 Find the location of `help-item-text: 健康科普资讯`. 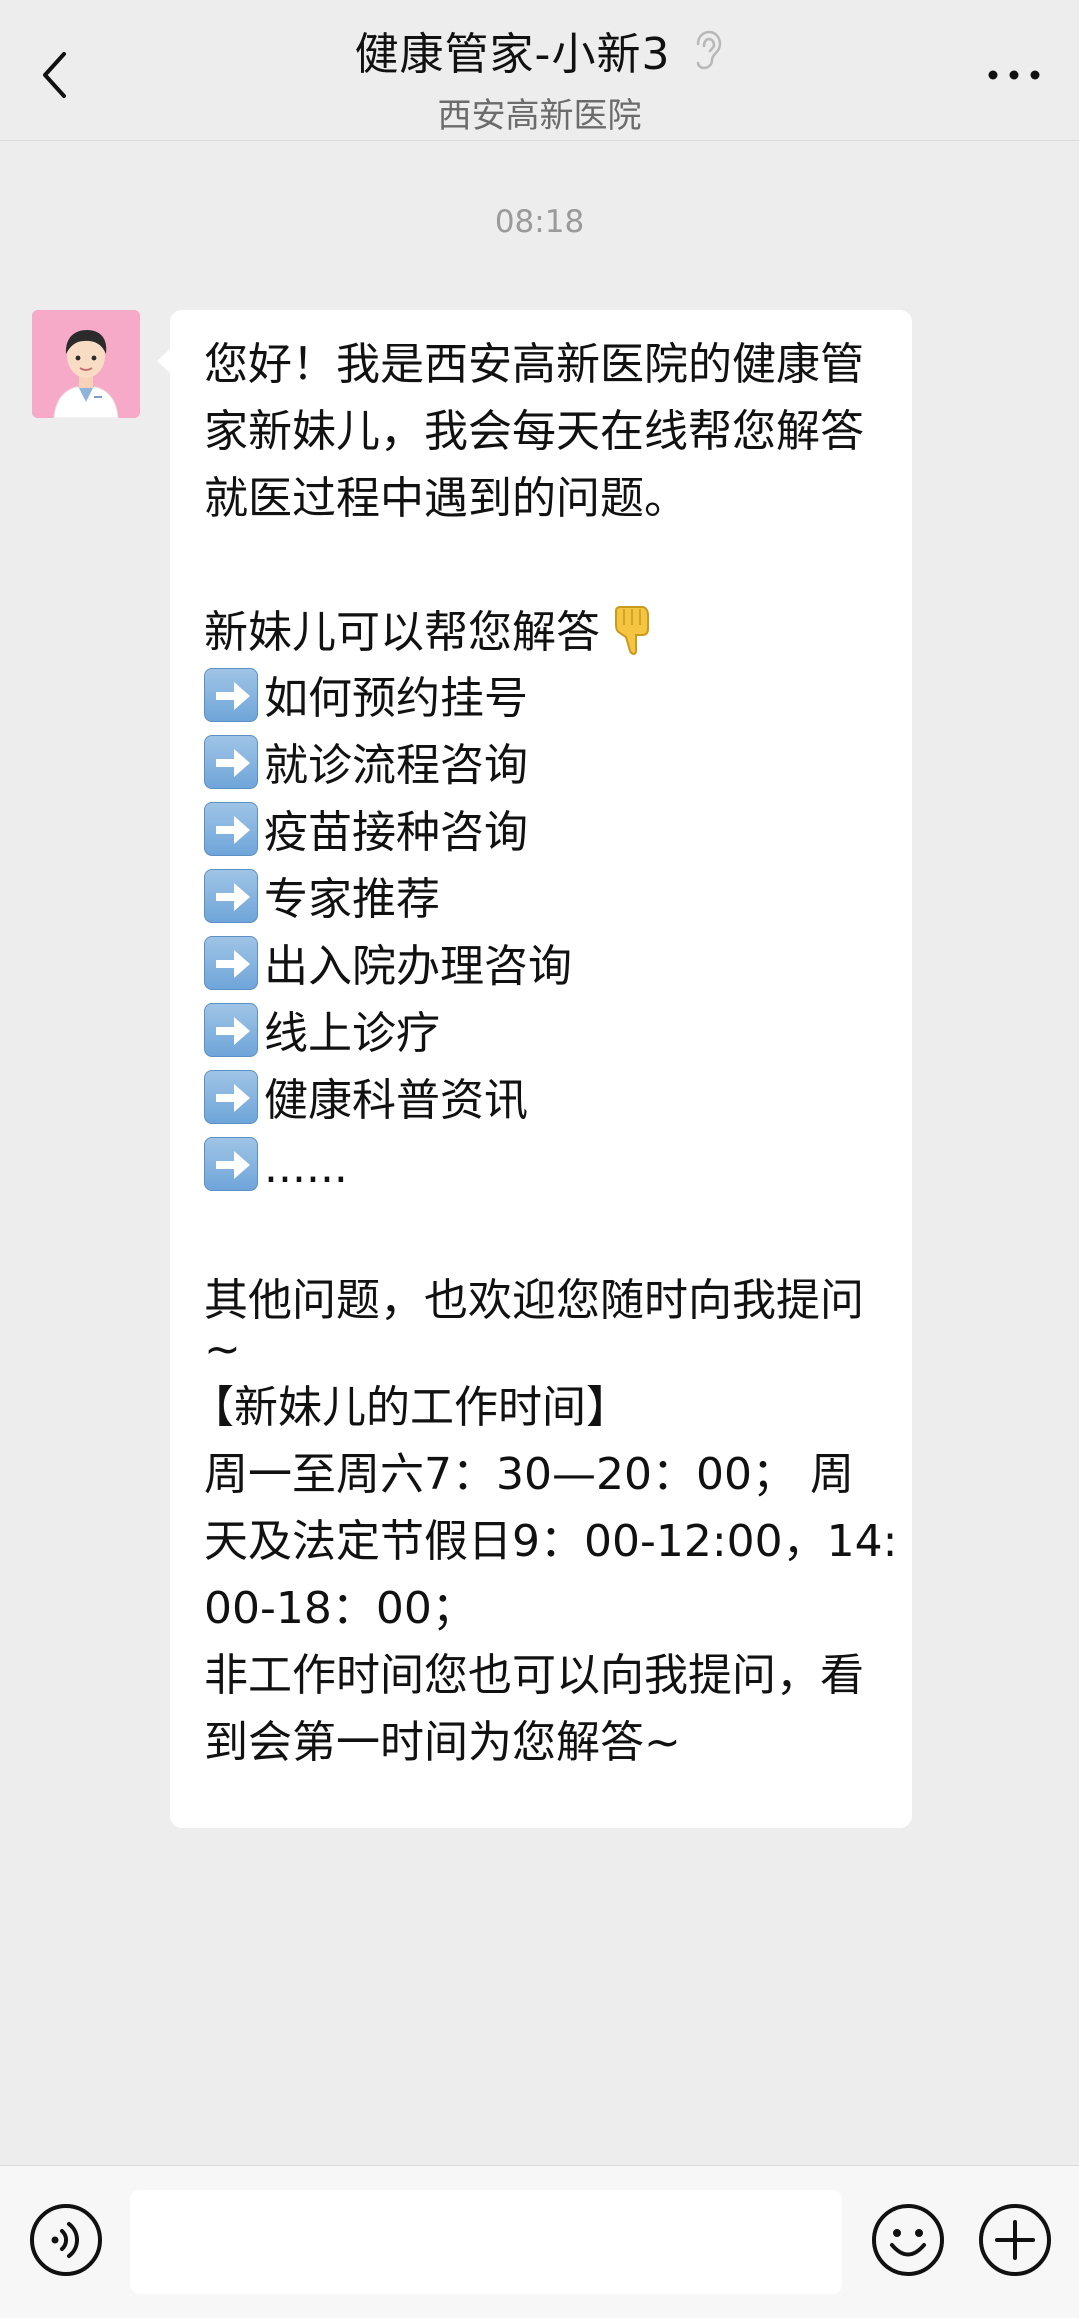

help-item-text: 健康科普资讯 is located at coordinates (396, 1100).